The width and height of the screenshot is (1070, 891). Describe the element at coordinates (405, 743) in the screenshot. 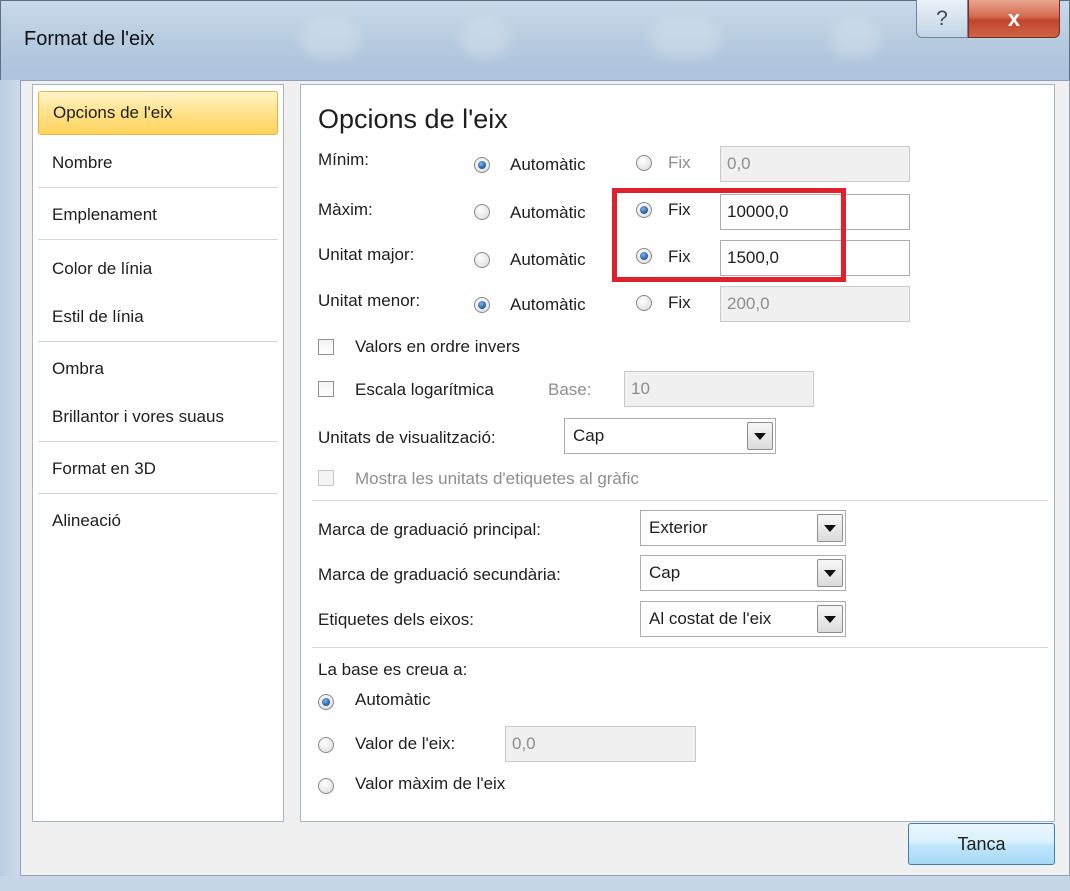

I see `crosses-axis-value-label: Valor de l'eix:` at that location.